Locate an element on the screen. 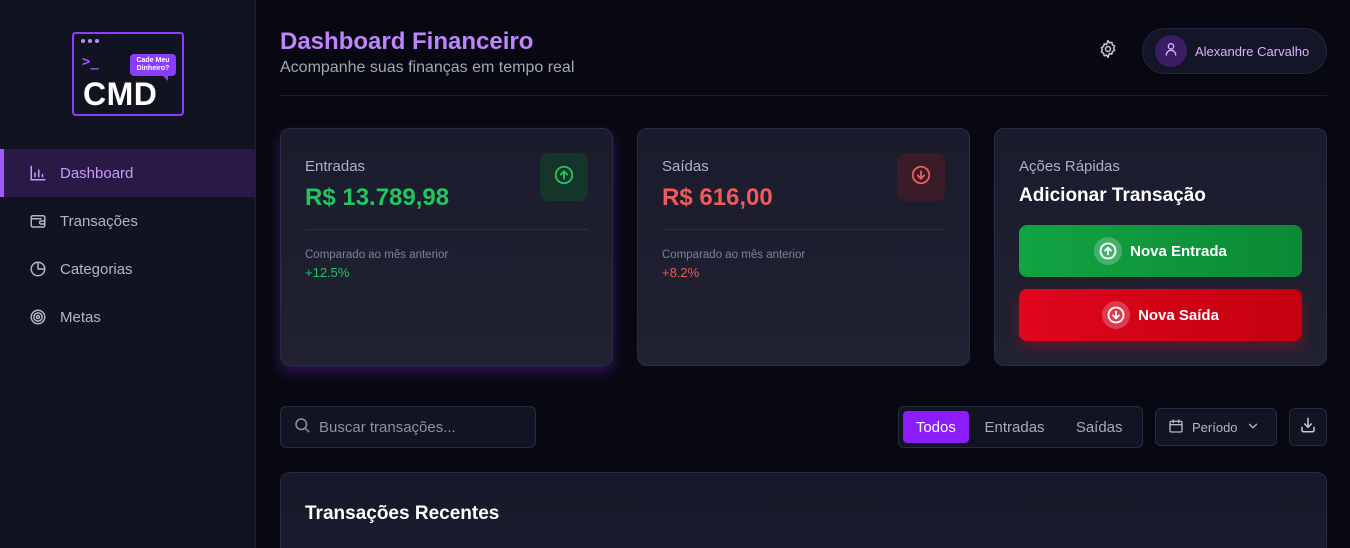 The width and height of the screenshot is (1350, 548). expense-label: Saídas is located at coordinates (685, 166).